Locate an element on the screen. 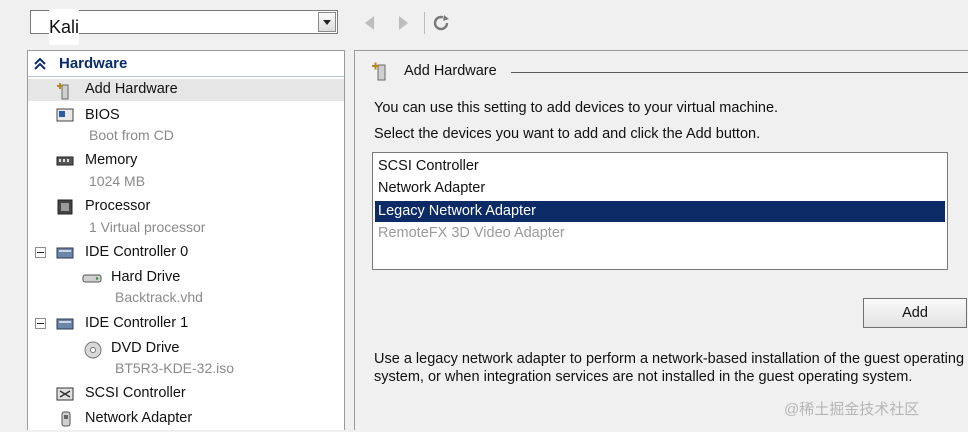 Image resolution: width=968 pixels, height=432 pixels. tree-item-label: SCSI Controller is located at coordinates (135, 393).